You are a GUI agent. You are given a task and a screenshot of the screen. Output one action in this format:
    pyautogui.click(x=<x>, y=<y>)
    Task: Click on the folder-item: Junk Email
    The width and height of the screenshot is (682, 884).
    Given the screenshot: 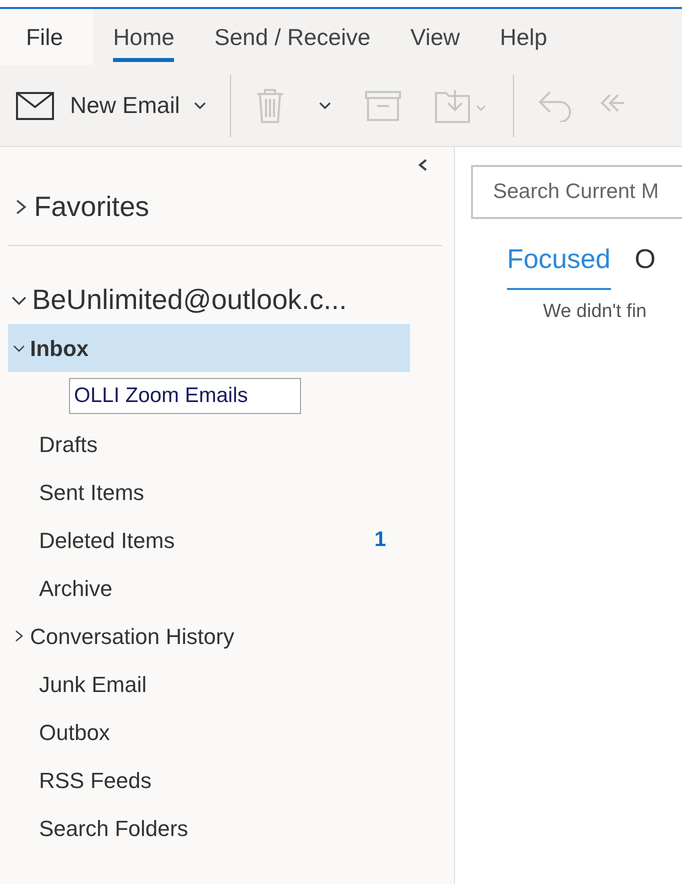 What is the action you would take?
    pyautogui.click(x=209, y=684)
    